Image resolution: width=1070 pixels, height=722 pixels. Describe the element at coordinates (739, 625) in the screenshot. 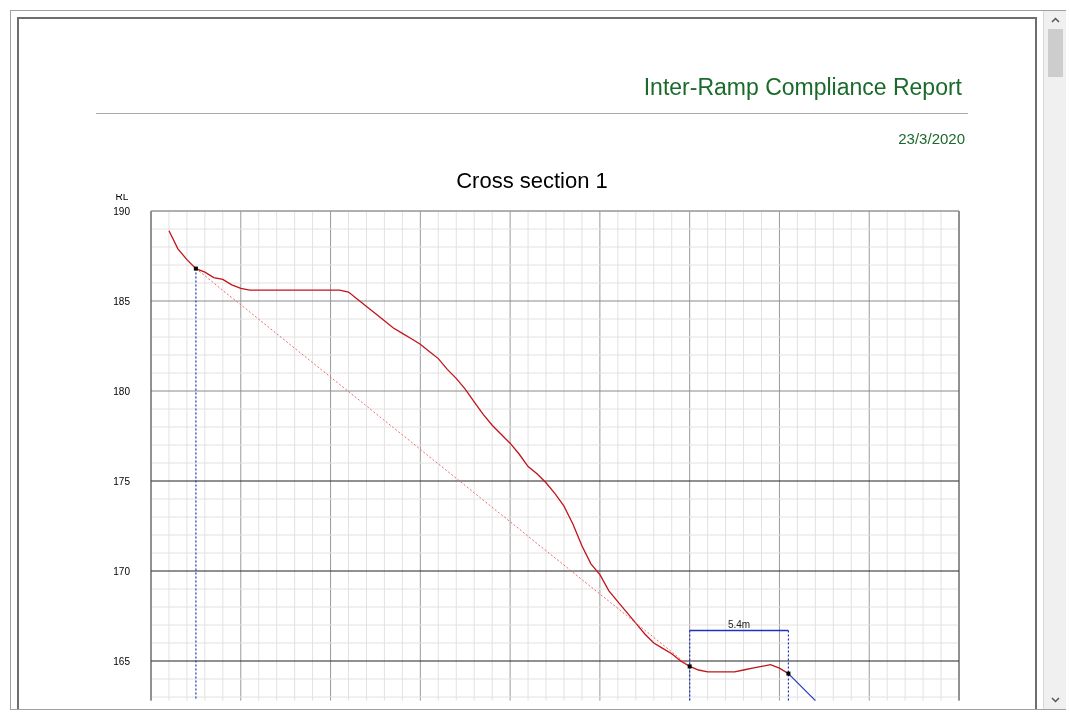

I see `dimension-label: 5.4m` at that location.